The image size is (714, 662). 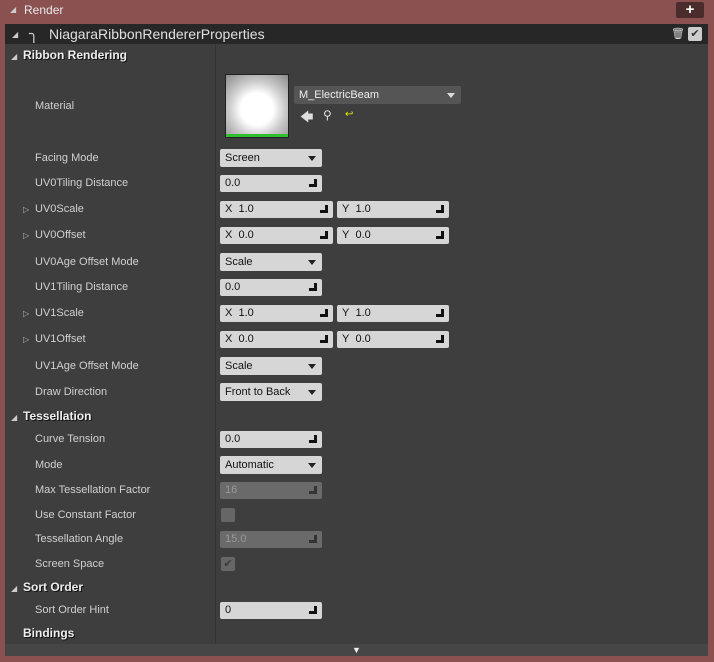 What do you see at coordinates (356, 34) in the screenshot?
I see `panel-title-bar: ◢ ╮ NiagaraRibbonRendererProperties 🗑 ✔` at bounding box center [356, 34].